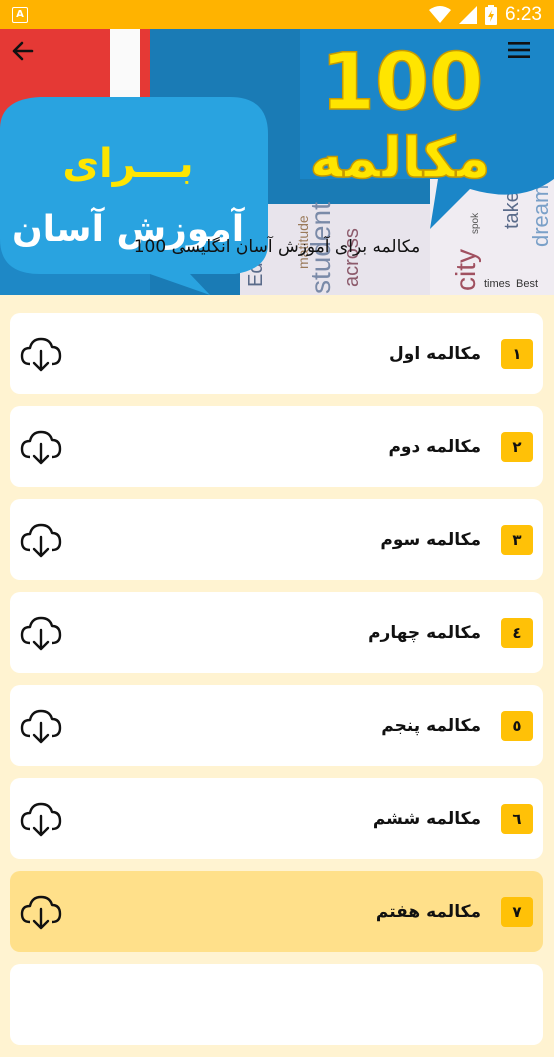 The width and height of the screenshot is (554, 1057). What do you see at coordinates (276, 818) in the screenshot?
I see `list-item: مکالمه ششم ٦` at bounding box center [276, 818].